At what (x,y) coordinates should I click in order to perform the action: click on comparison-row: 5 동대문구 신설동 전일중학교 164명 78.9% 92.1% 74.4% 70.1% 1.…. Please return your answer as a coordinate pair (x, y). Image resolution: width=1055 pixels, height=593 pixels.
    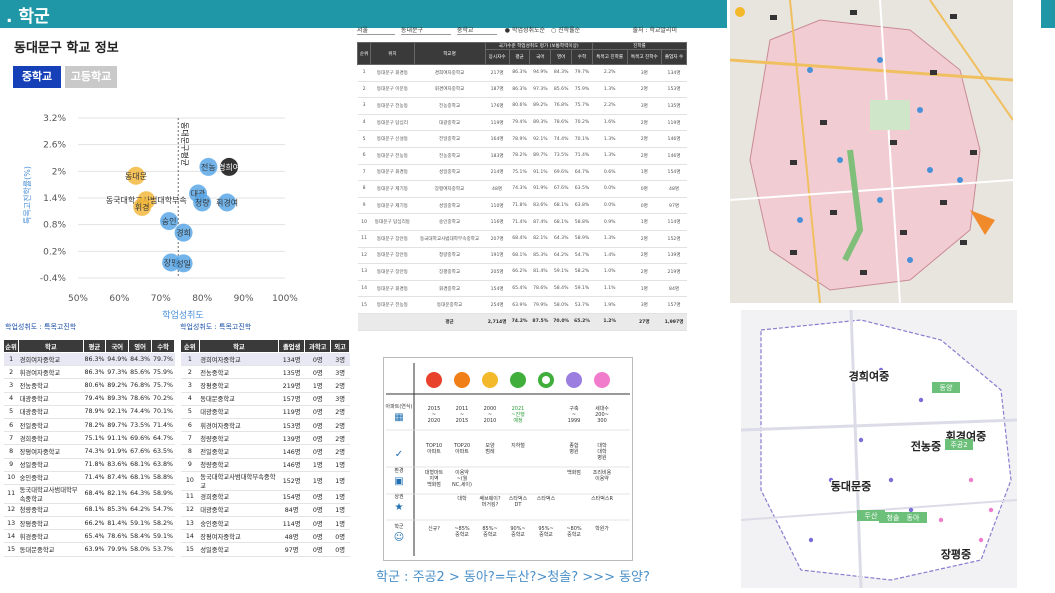
    Looking at the image, I should click on (522, 139).